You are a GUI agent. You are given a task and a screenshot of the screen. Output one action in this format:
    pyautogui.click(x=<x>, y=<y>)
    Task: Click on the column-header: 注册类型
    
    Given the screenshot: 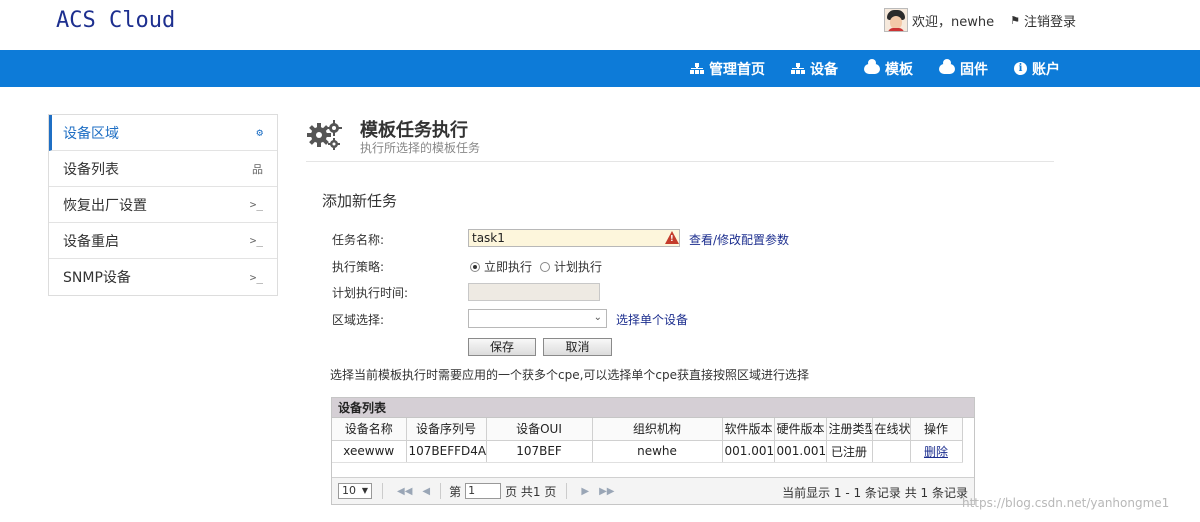 What is the action you would take?
    pyautogui.click(x=849, y=429)
    